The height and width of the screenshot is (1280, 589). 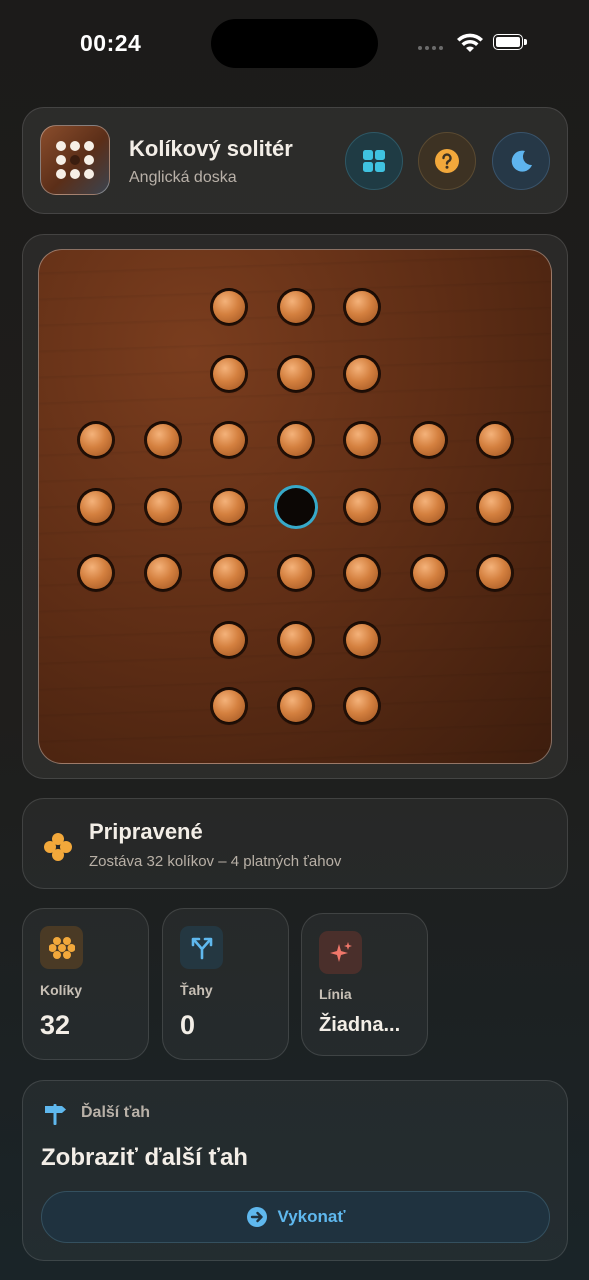 I want to click on grid-icon, so click(x=374, y=161).